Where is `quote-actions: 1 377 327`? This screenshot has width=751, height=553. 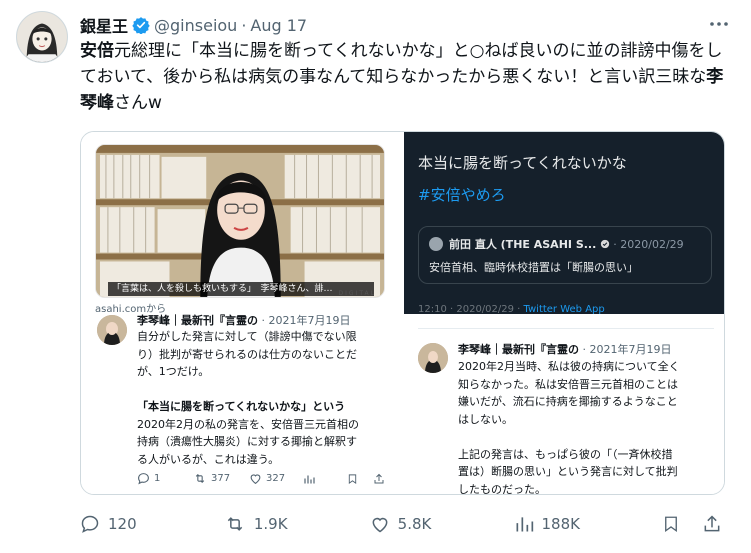 quote-actions: 1 377 327 is located at coordinates (262, 478).